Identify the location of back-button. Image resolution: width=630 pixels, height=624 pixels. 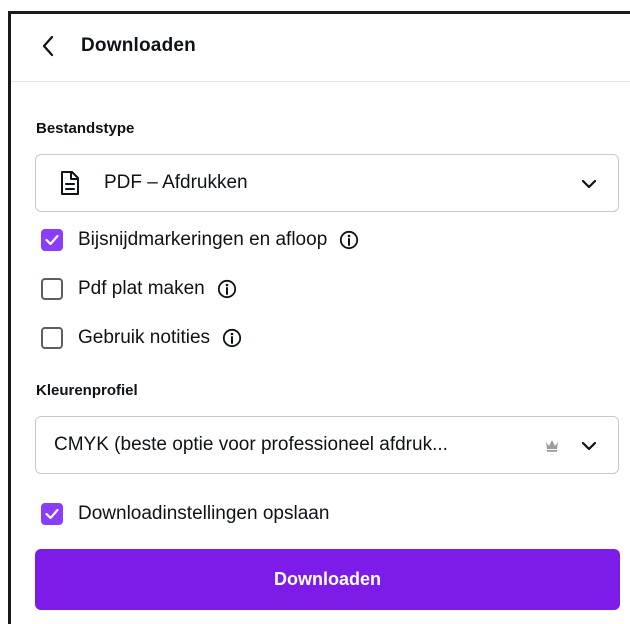
(48, 46).